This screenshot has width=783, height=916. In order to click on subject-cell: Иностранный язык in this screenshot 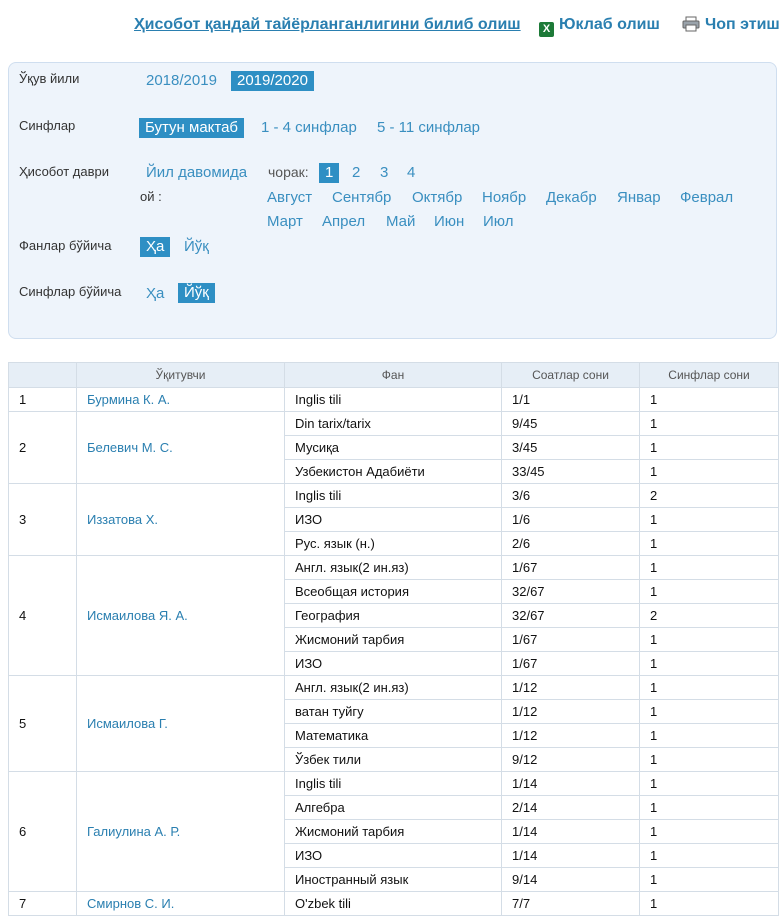, I will do `click(393, 879)`.